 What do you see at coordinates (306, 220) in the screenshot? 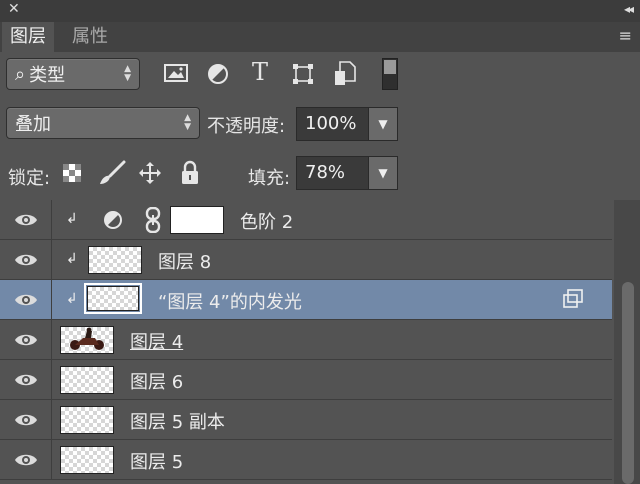
I see `layer-row: ↲ 色阶 2` at bounding box center [306, 220].